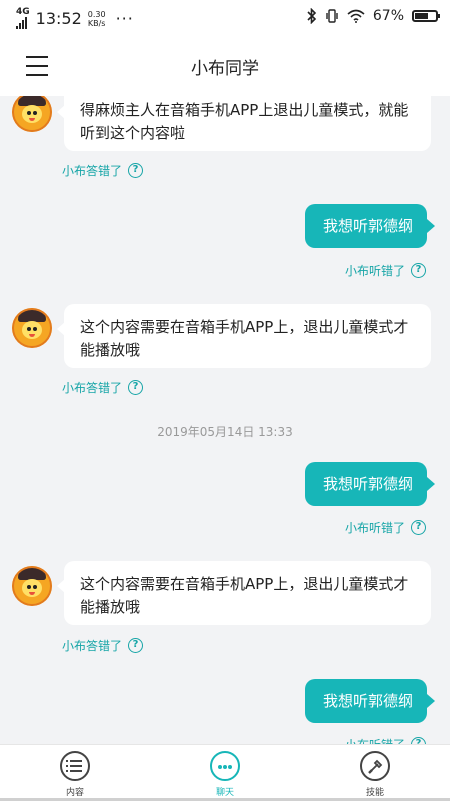  I want to click on bot-message: 得麻烦主人在音箱手机APP上退出儿童模式，就能听到这个内容啦, so click(244, 123).